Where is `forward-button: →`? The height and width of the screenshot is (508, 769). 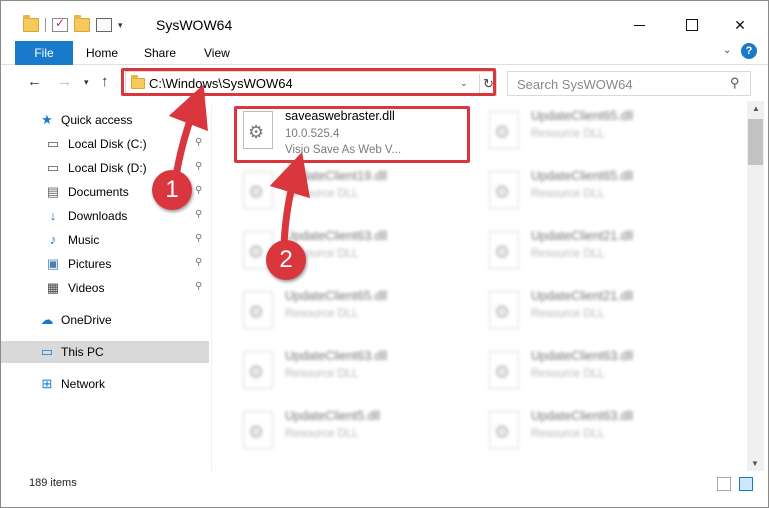 forward-button: → is located at coordinates (64, 81).